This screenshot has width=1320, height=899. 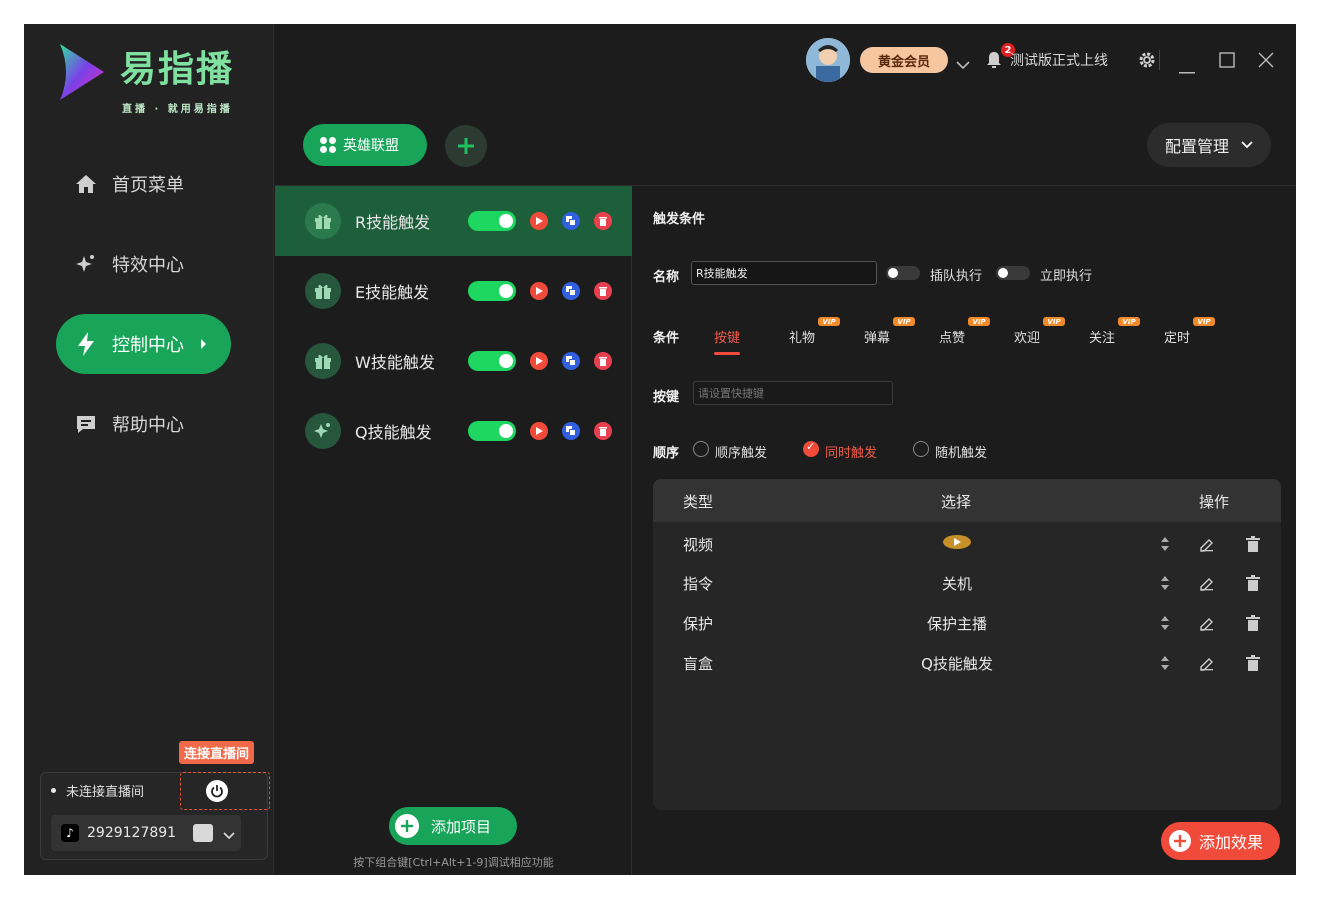 I want to click on video-thumbnail-icon, so click(x=957, y=542).